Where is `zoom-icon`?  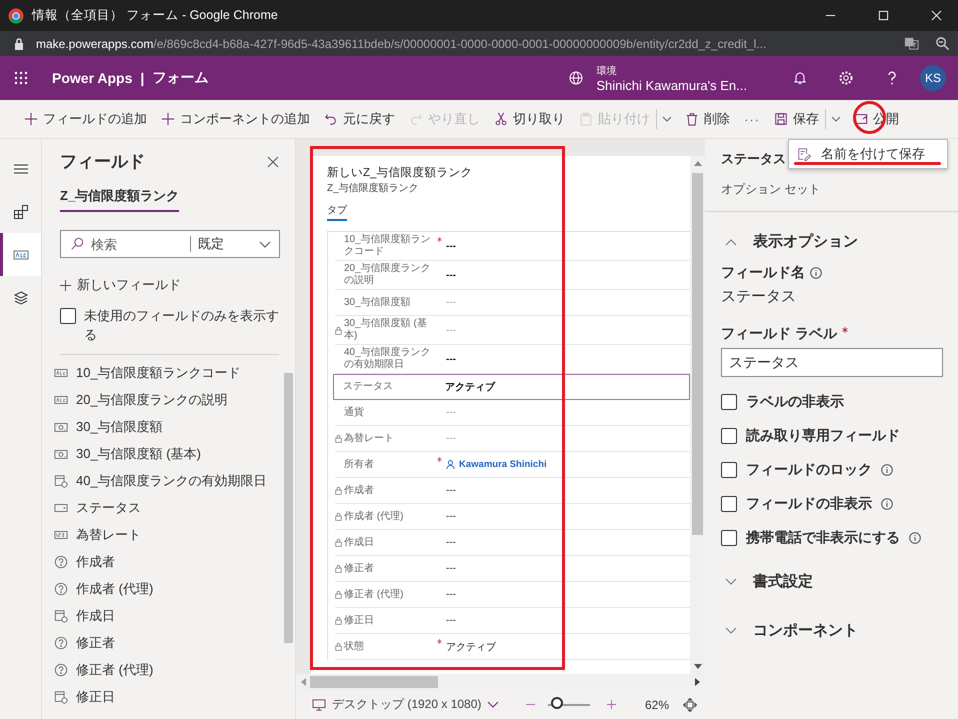
zoom-icon is located at coordinates (942, 43).